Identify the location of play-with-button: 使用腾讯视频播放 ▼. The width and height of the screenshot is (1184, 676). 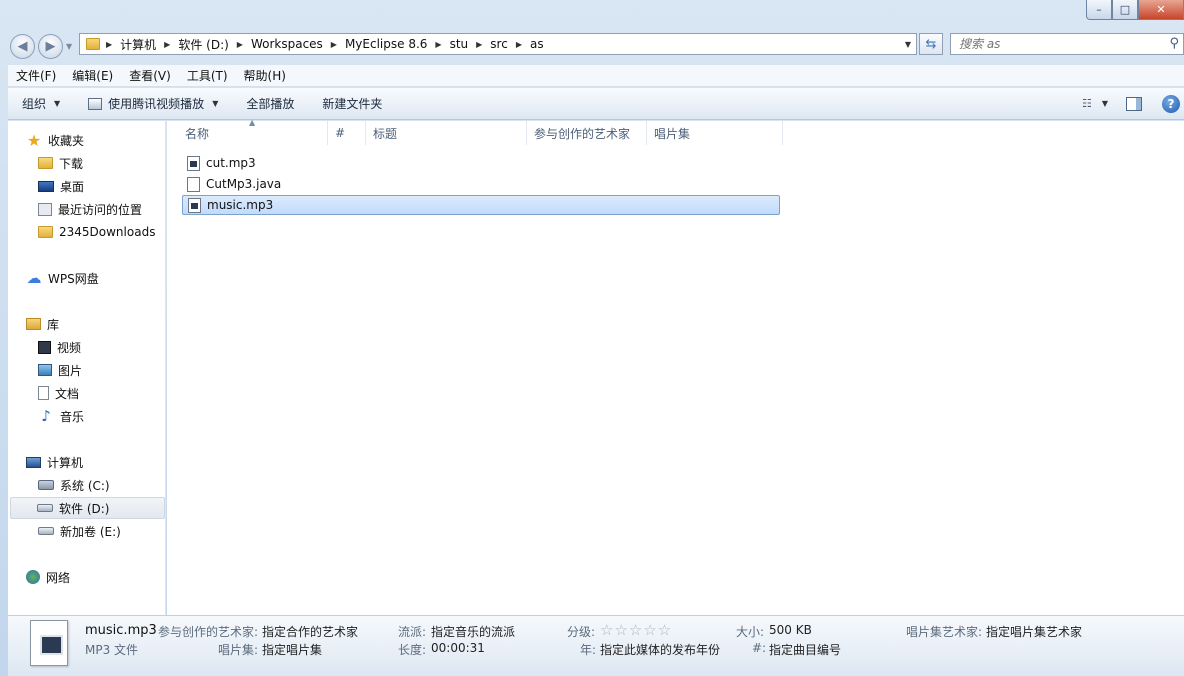
(153, 103).